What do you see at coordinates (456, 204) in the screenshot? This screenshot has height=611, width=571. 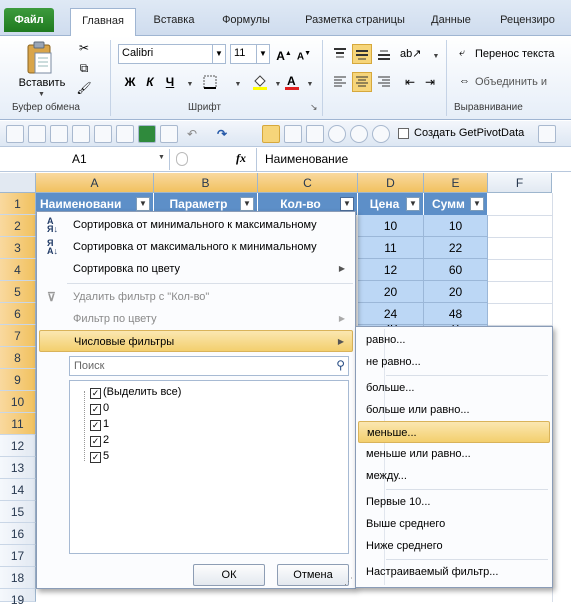 I see `header-cell-sum: Сумм ▼` at bounding box center [456, 204].